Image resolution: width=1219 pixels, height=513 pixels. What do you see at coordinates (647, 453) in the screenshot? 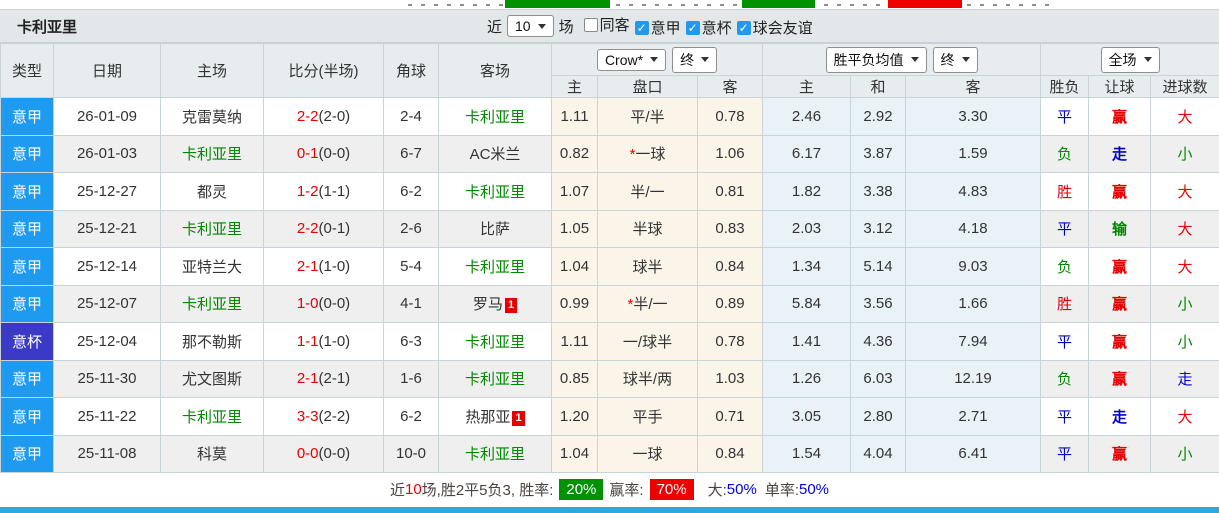
I see `cell-handicap: 一球` at bounding box center [647, 453].